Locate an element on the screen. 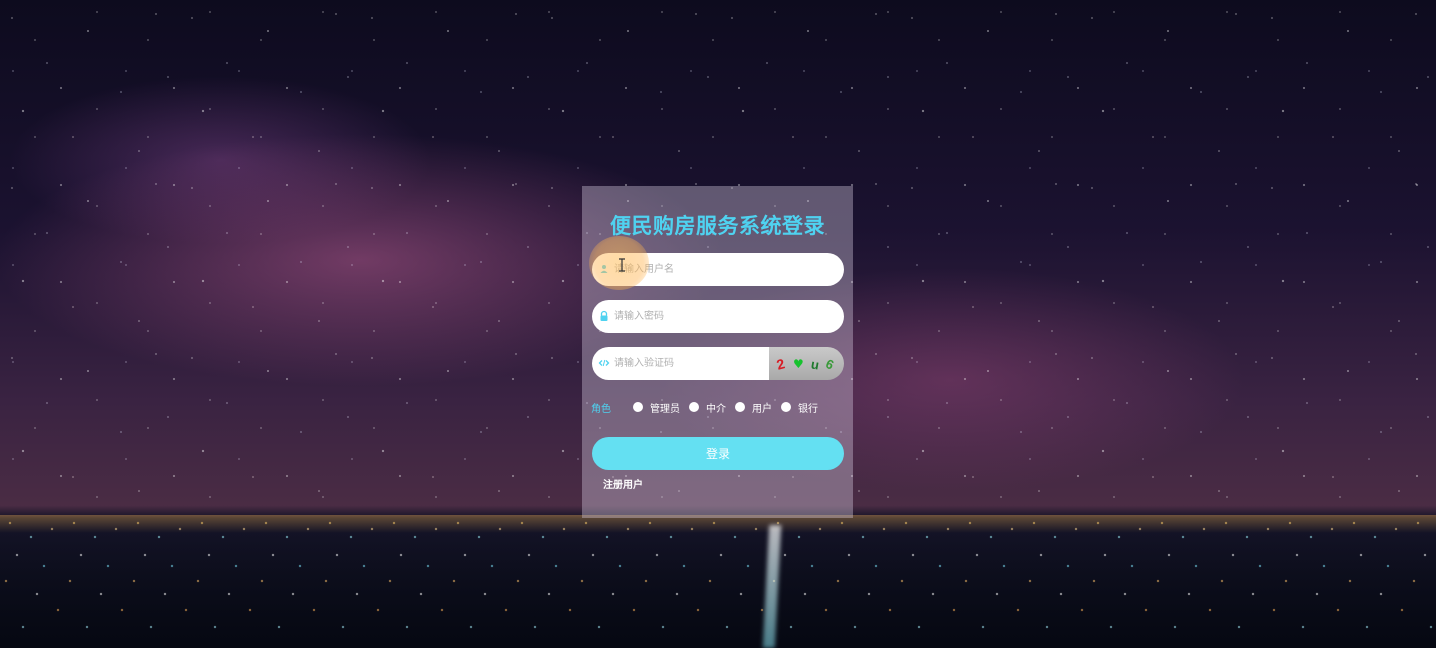 The image size is (1436, 648). role-option-label: 用户 is located at coordinates (762, 409).